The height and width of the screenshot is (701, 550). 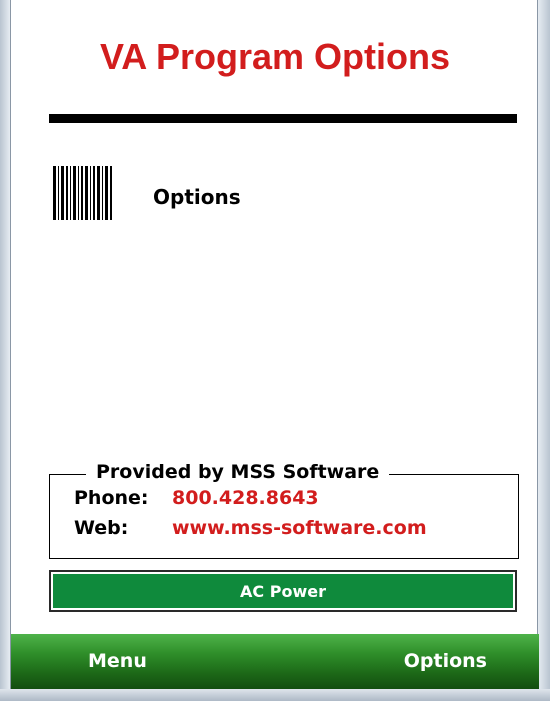 What do you see at coordinates (275, 661) in the screenshot?
I see `softkey-bar: Menu Options` at bounding box center [275, 661].